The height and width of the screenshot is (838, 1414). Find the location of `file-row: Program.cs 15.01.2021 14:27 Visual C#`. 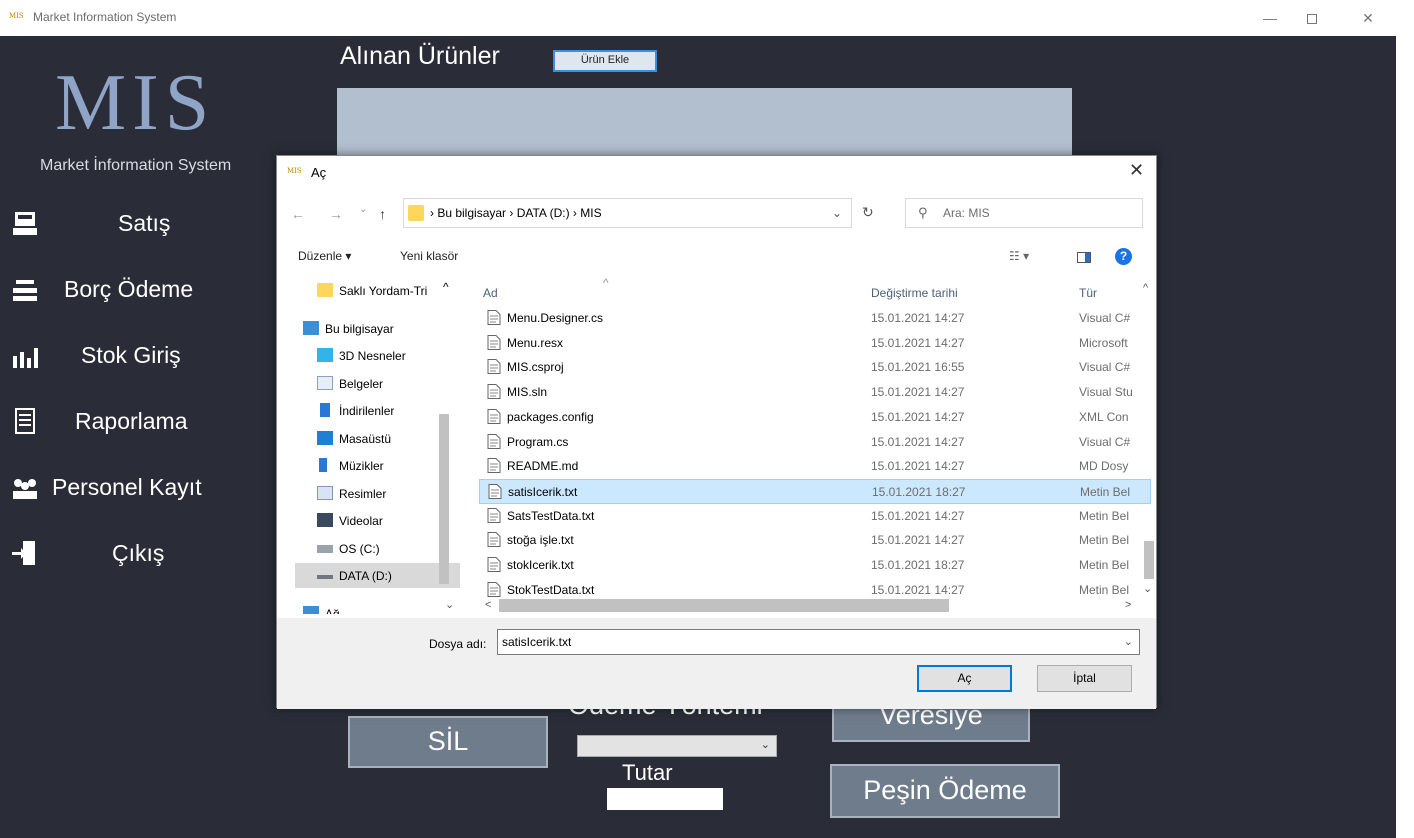

file-row: Program.cs 15.01.2021 14:27 Visual C# is located at coordinates (815, 442).